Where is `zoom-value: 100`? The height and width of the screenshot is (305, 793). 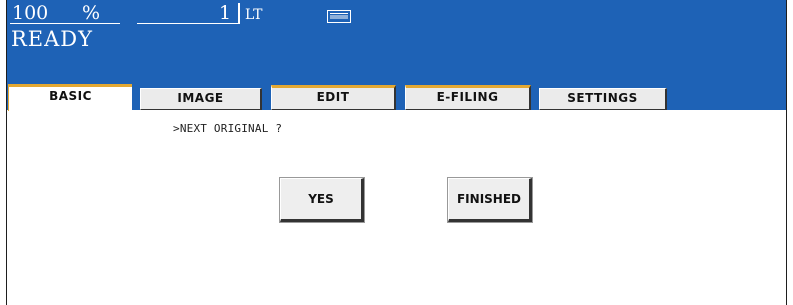
zoom-value: 100 is located at coordinates (30, 13).